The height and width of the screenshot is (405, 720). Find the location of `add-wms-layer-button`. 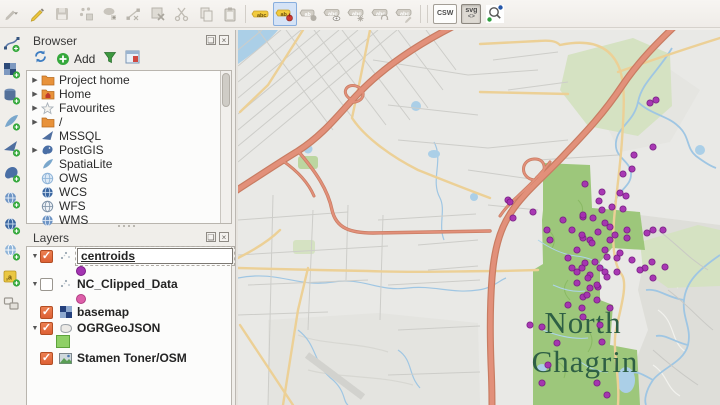

add-wms-layer-button is located at coordinates (12, 200).